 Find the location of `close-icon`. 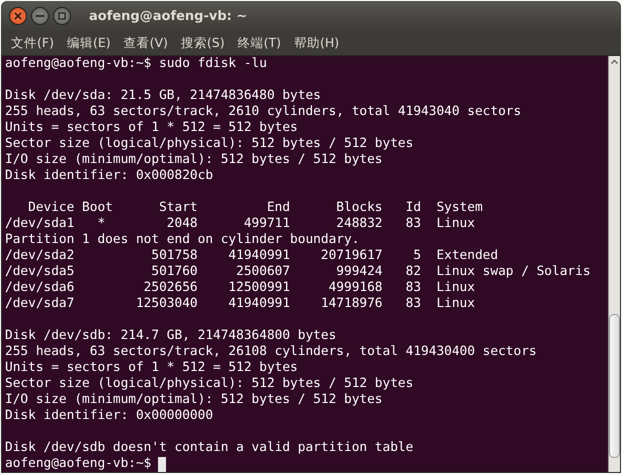

close-icon is located at coordinates (18, 16).